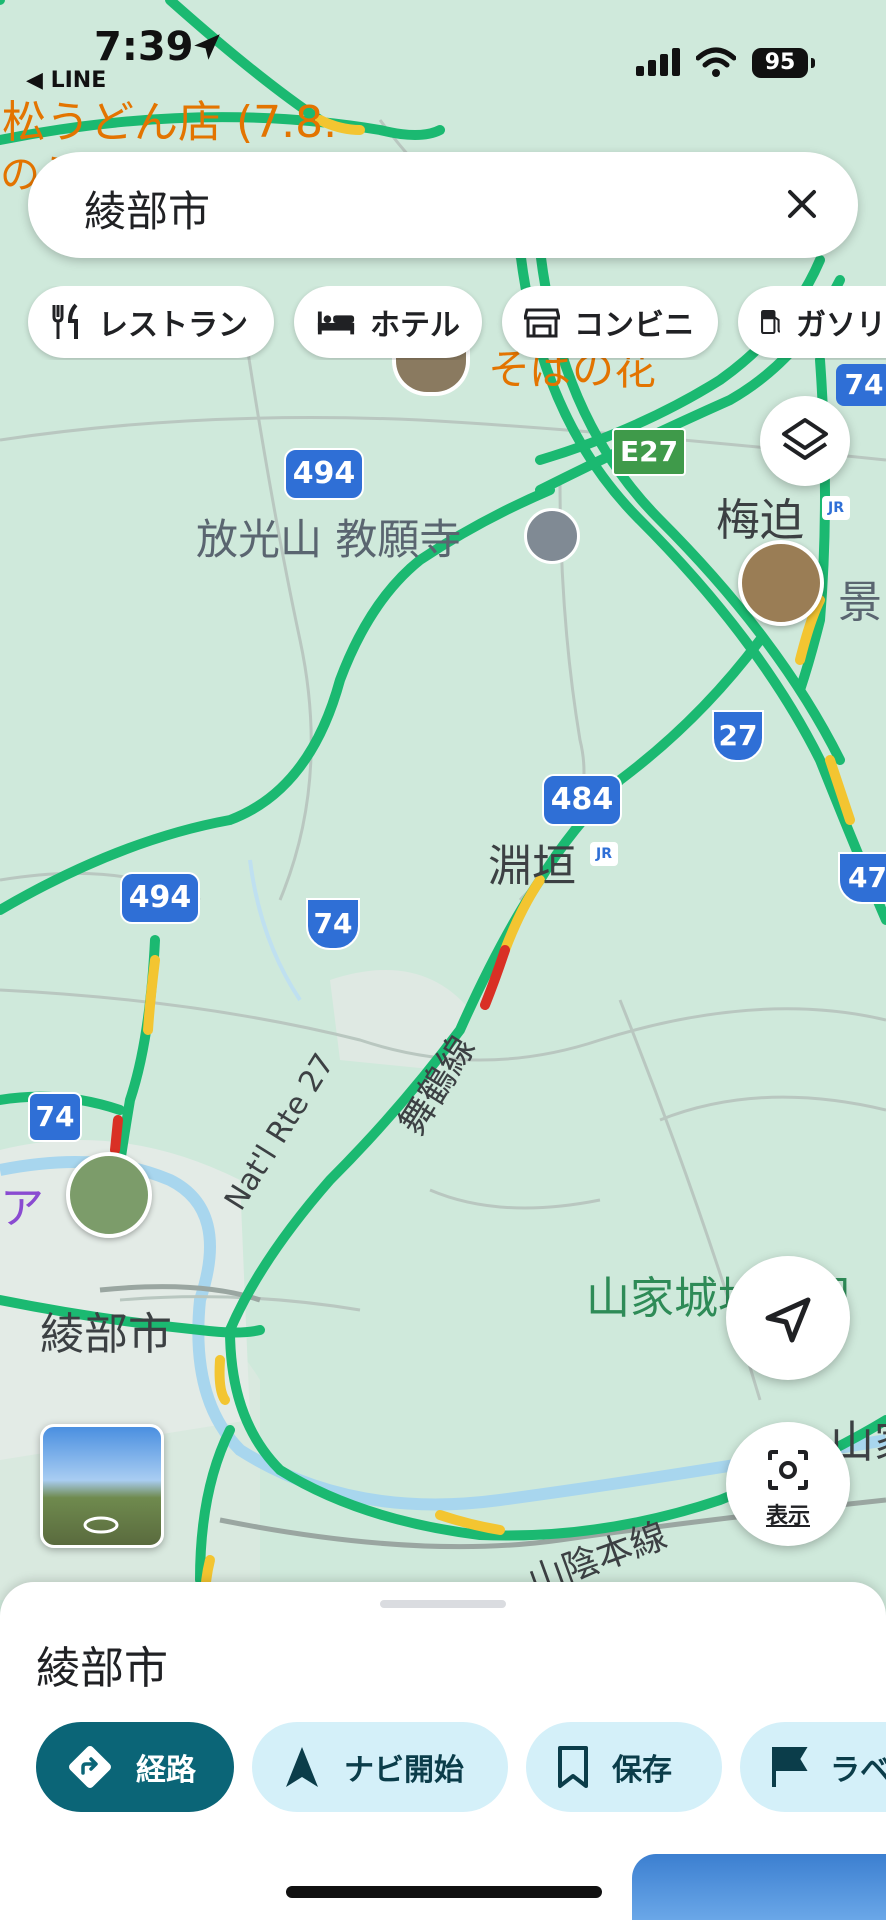  What do you see at coordinates (787, 1516) in the screenshot?
I see `show-button-label: 表示` at bounding box center [787, 1516].